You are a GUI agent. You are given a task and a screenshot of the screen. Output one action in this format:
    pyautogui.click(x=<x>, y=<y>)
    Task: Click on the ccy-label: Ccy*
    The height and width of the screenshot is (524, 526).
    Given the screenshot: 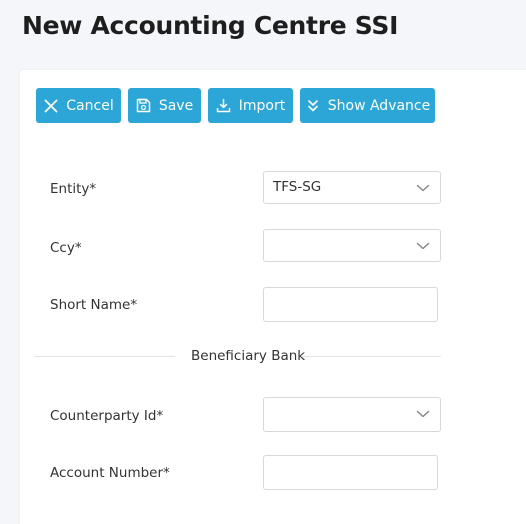 What is the action you would take?
    pyautogui.click(x=66, y=248)
    